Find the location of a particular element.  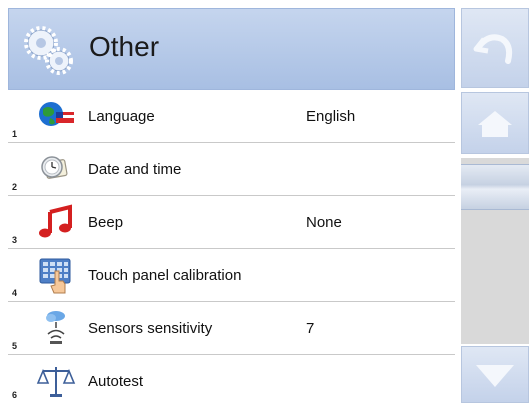

sidebar is located at coordinates (494, 201).